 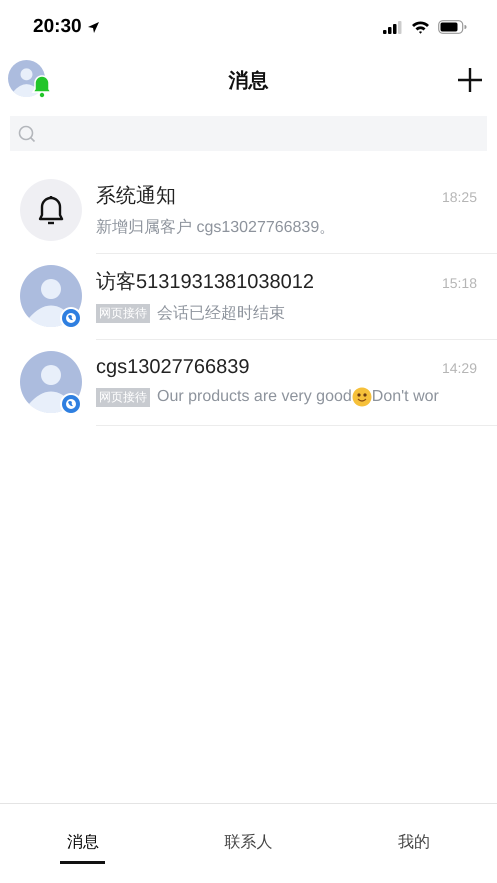 What do you see at coordinates (205, 281) in the screenshot?
I see `contact-name: 访客5131931381038012` at bounding box center [205, 281].